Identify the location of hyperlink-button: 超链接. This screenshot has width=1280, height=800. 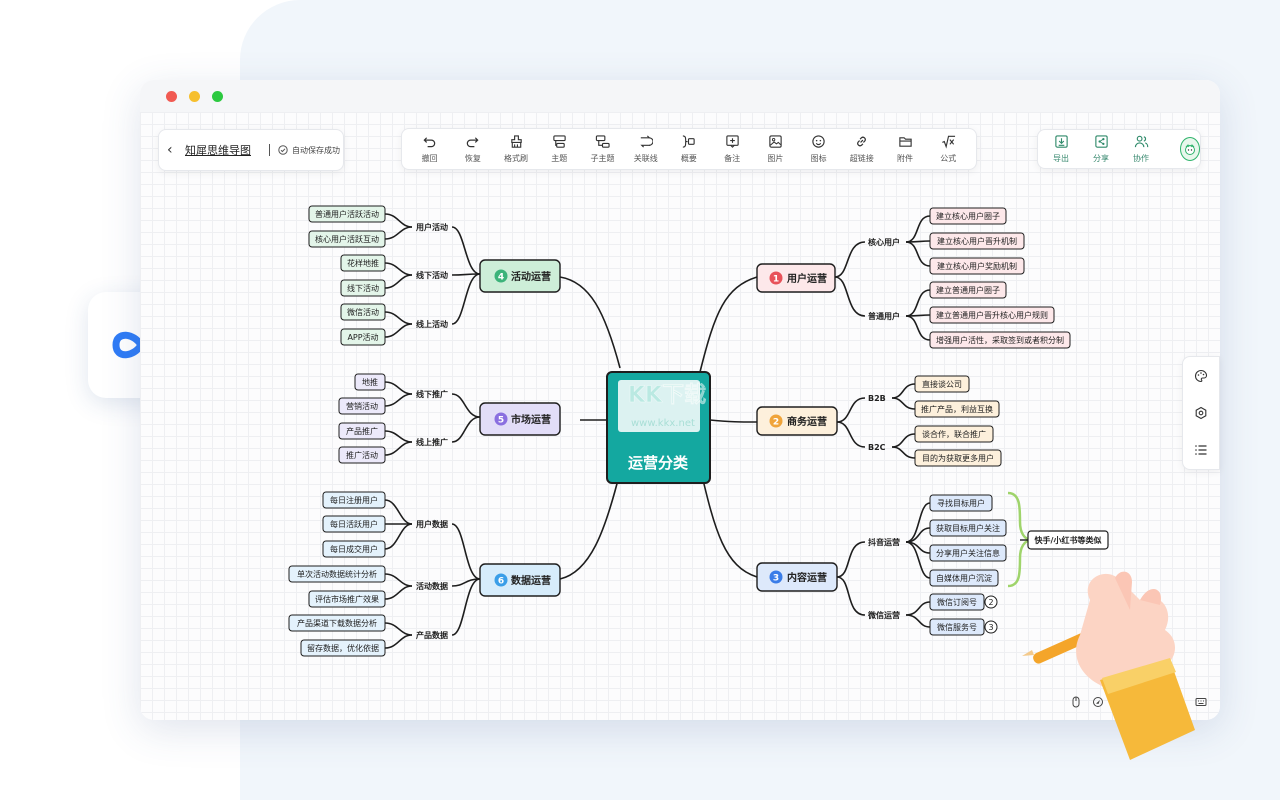
(862, 149).